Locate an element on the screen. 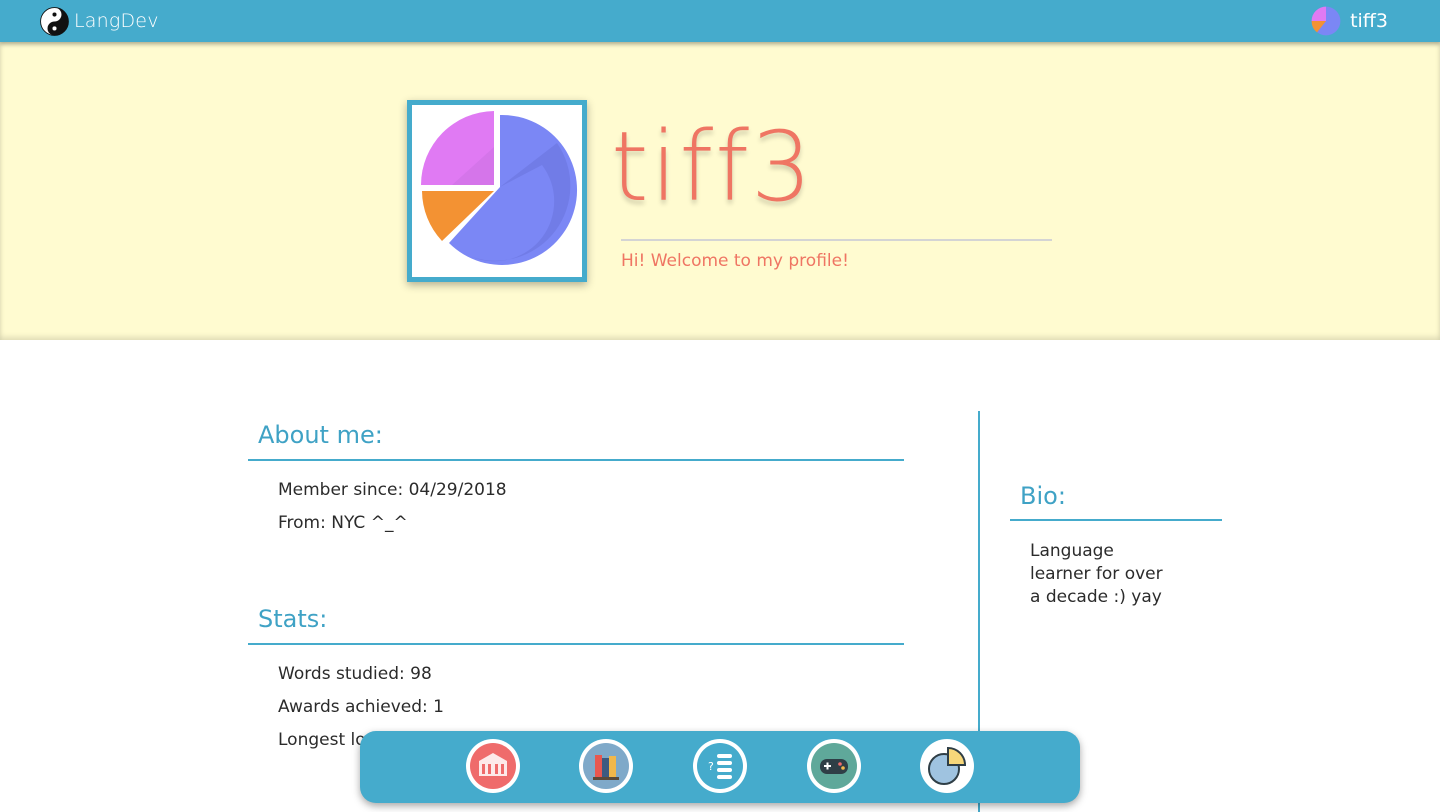 Image resolution: width=1440 pixels, height=812 pixels. name-divider is located at coordinates (836, 240).